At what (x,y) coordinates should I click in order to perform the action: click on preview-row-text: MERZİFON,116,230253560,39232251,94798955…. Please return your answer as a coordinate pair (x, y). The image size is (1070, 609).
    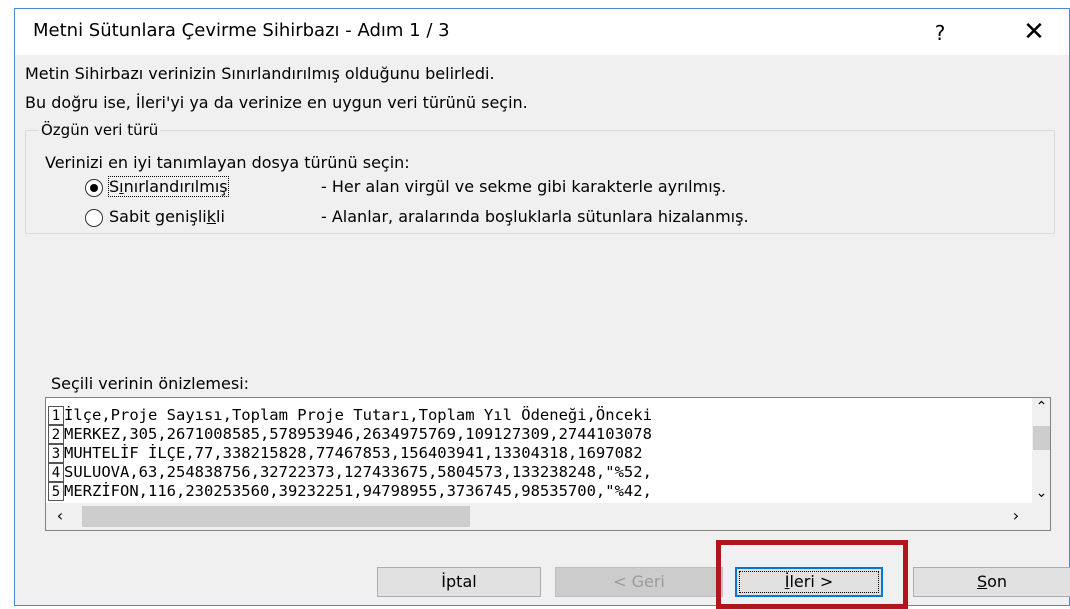
    Looking at the image, I should click on (358, 491).